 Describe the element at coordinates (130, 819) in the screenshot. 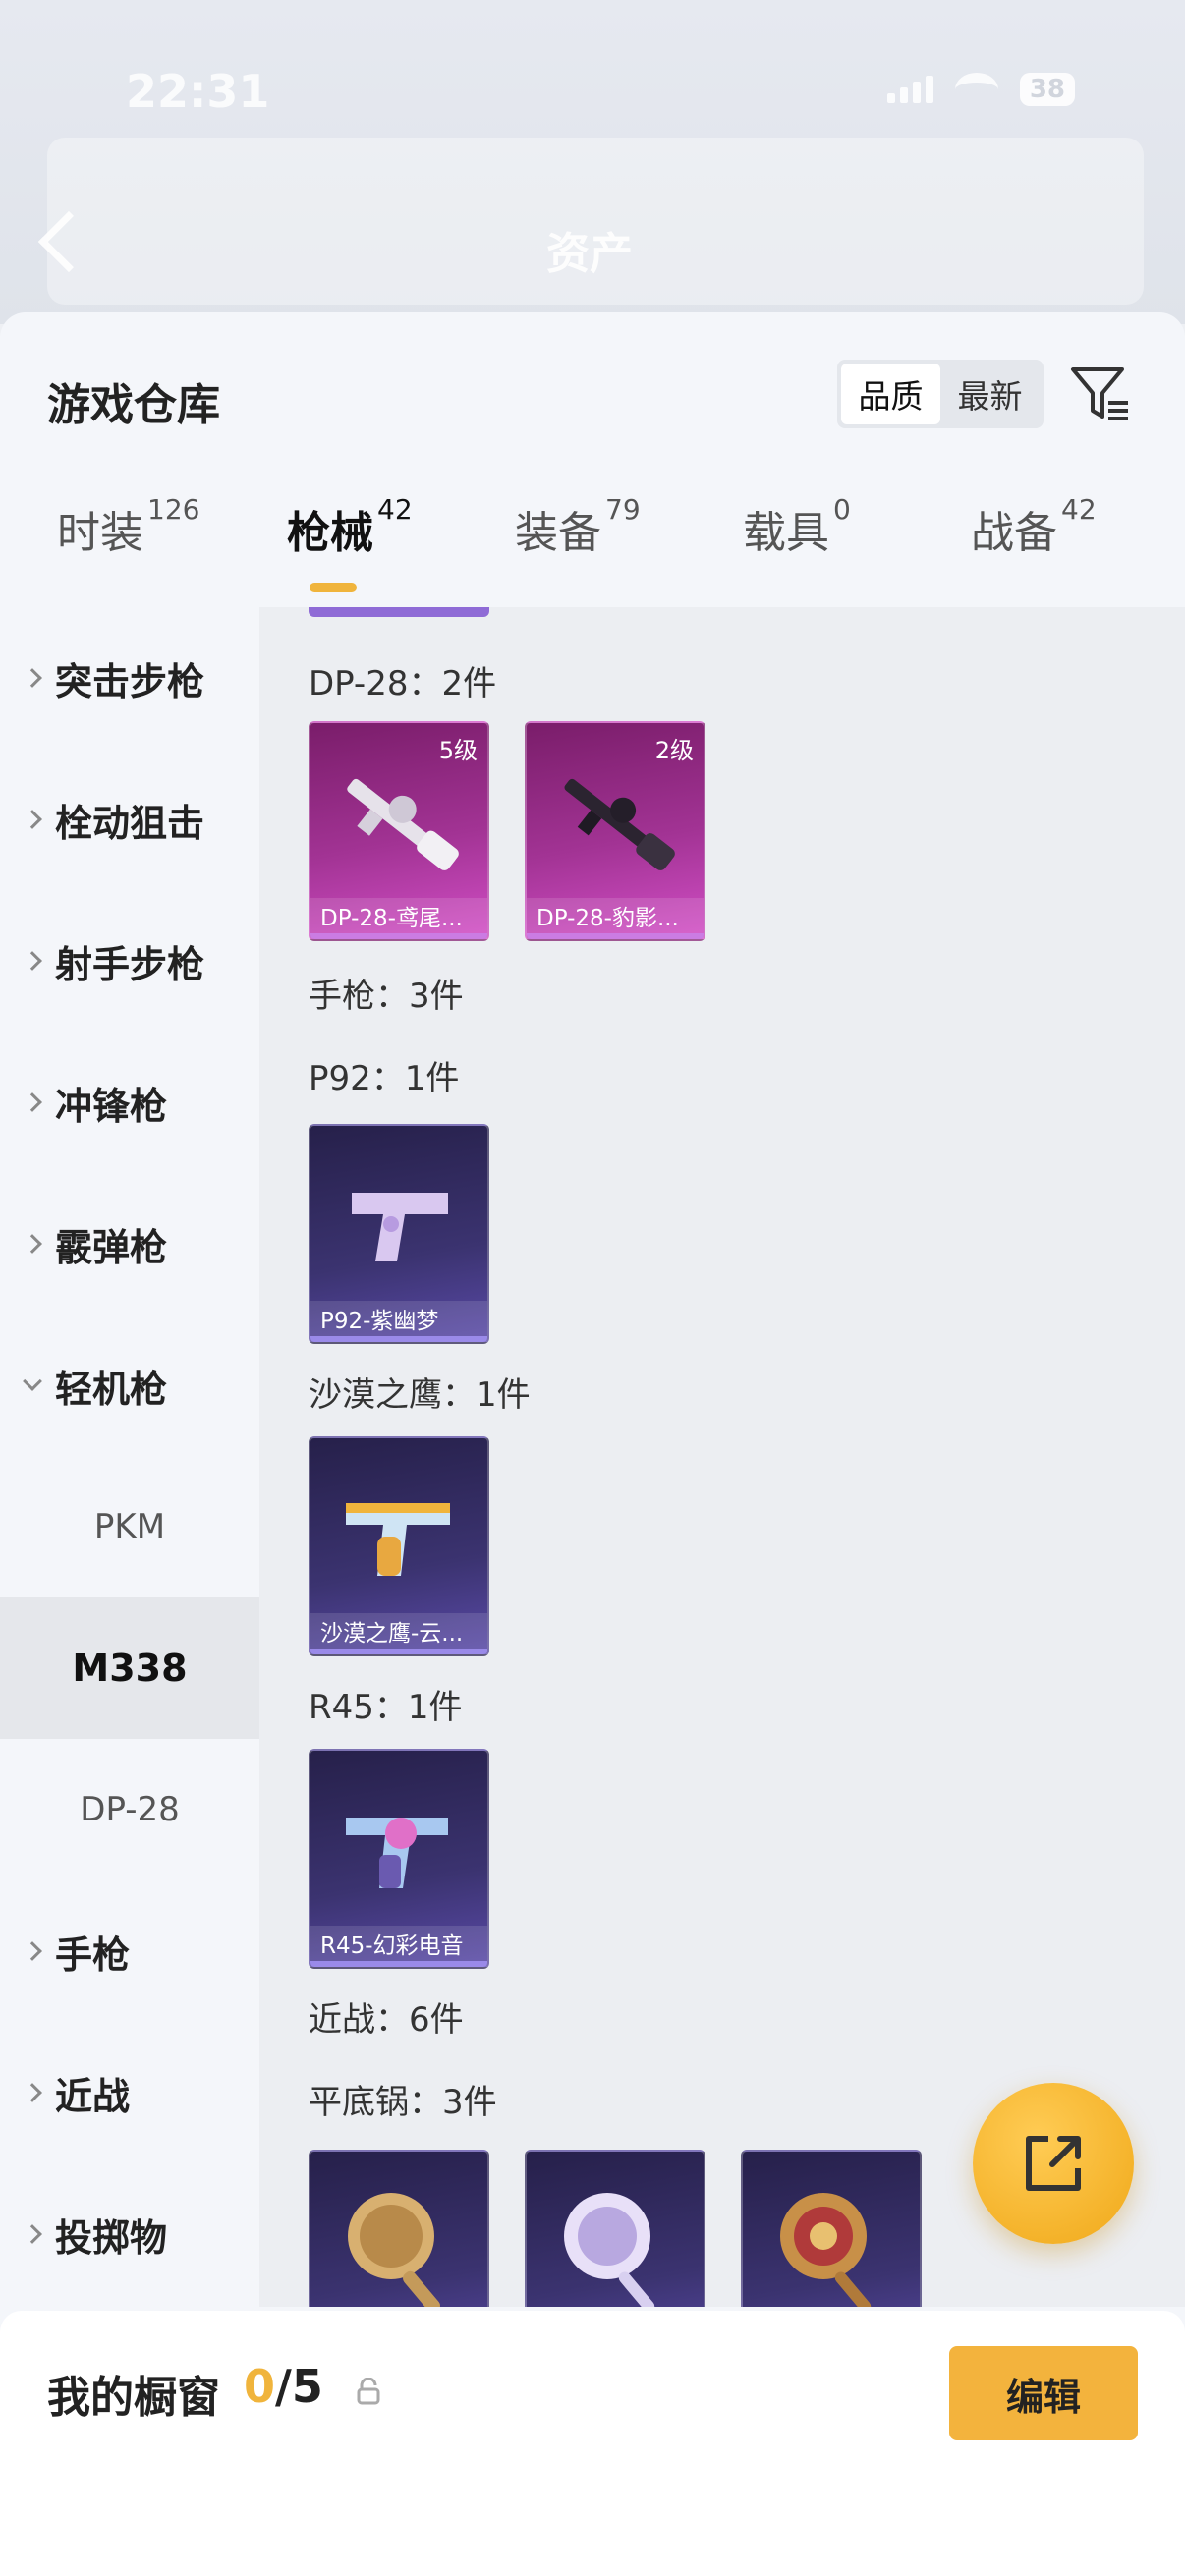

I see `category-bolt-sniper: 栓动狙击` at that location.